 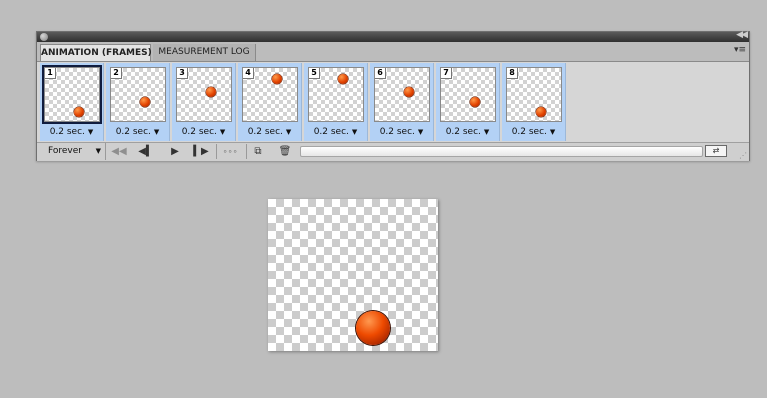 What do you see at coordinates (138, 94) in the screenshot?
I see `frame-thumbnail: 2` at bounding box center [138, 94].